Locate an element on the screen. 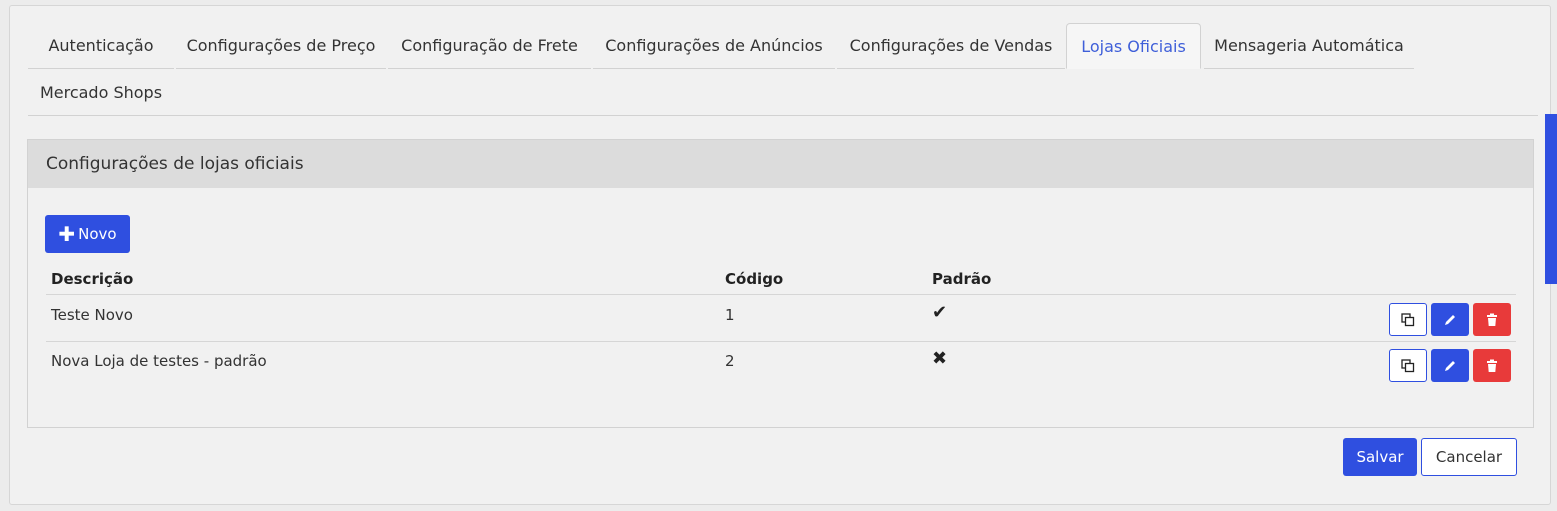 The width and height of the screenshot is (1557, 511). tab-lojas-oficiais: Lojas Oficiais is located at coordinates (1133, 46).